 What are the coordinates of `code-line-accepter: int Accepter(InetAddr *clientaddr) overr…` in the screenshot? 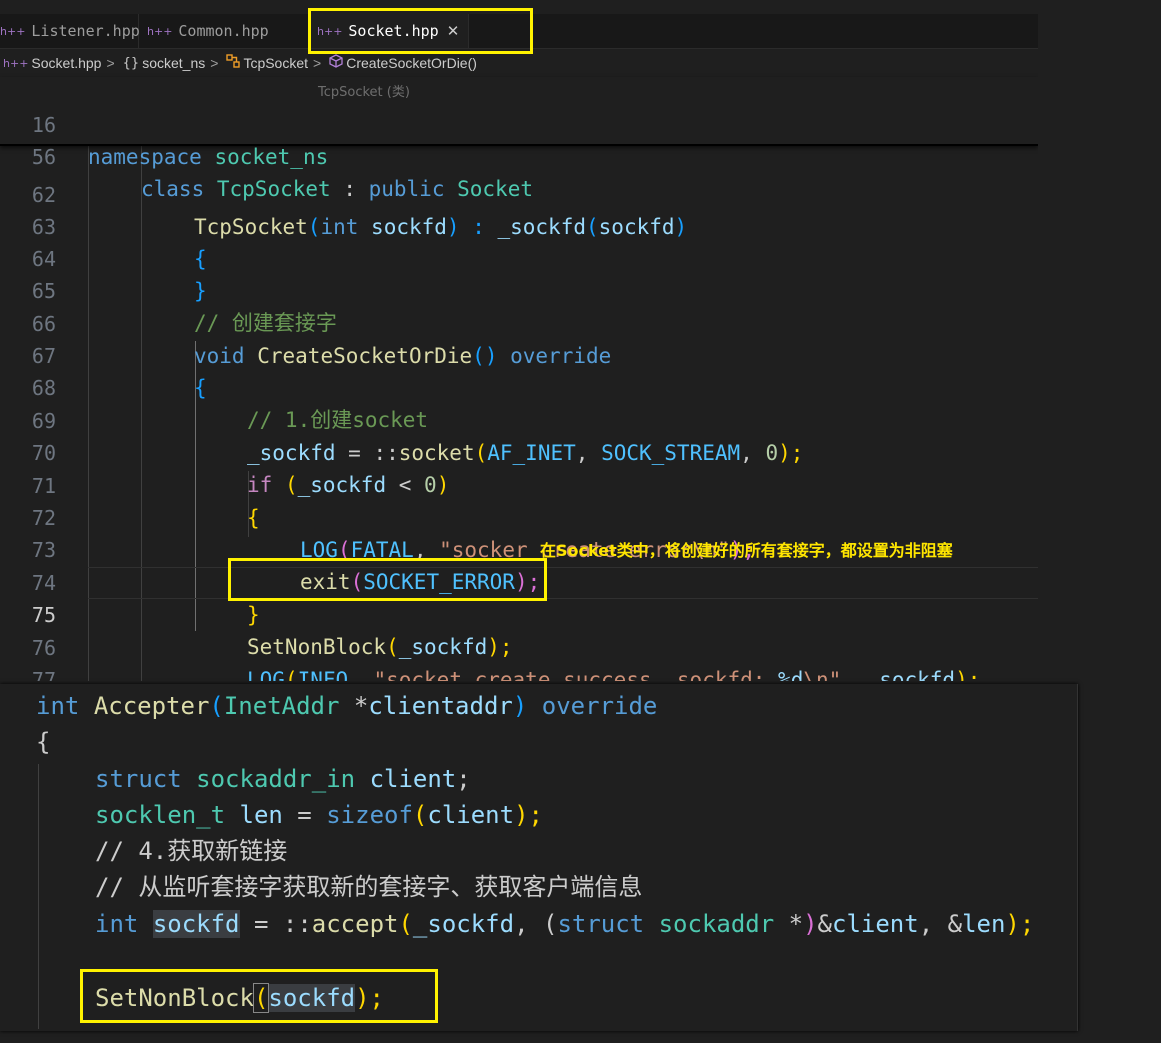 It's located at (346, 706).